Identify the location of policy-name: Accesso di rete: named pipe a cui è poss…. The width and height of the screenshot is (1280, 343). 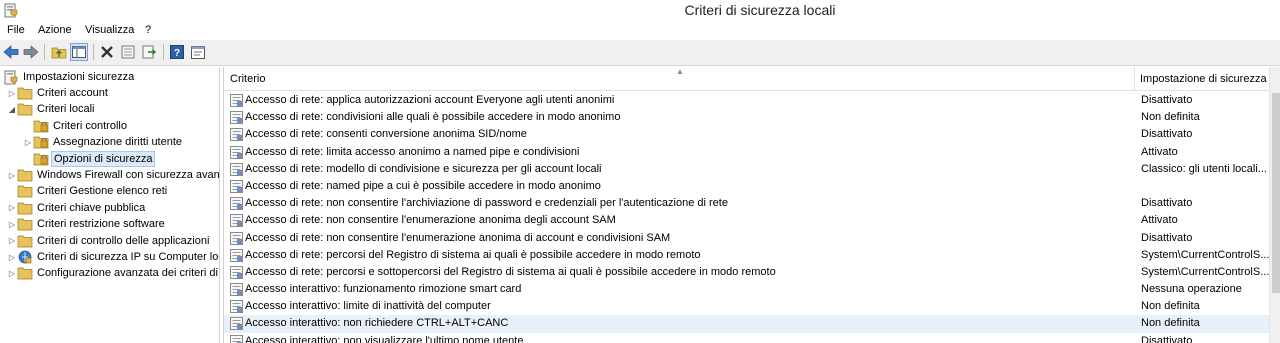
(423, 185).